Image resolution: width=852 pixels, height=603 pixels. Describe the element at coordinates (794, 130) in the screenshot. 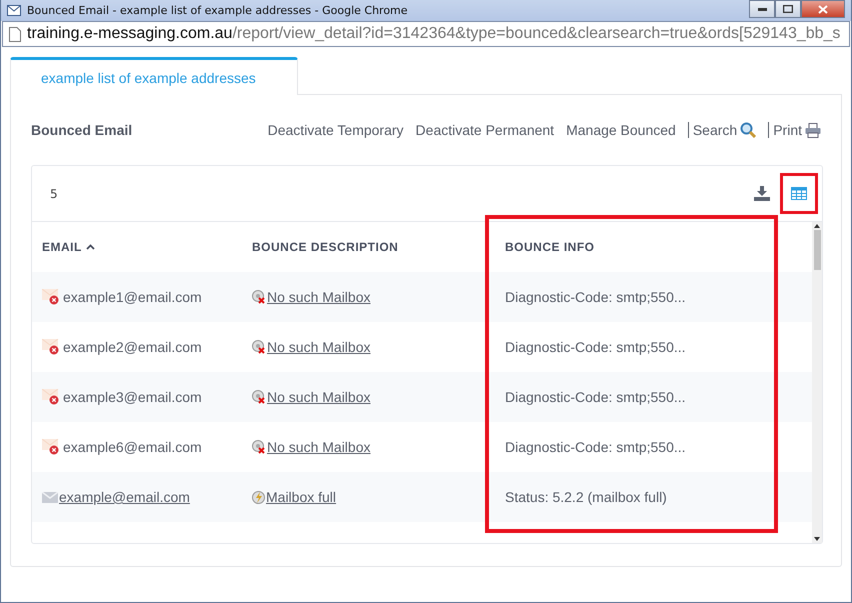

I see `print-link: Print` at that location.